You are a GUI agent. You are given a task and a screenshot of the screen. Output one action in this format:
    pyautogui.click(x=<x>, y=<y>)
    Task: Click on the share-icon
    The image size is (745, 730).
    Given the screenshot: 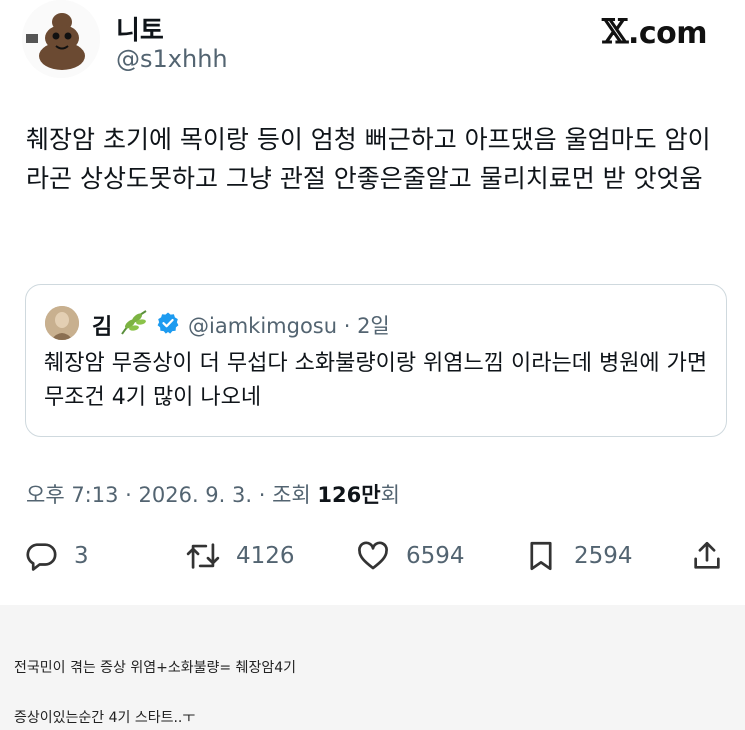 What is the action you would take?
    pyautogui.click(x=707, y=555)
    